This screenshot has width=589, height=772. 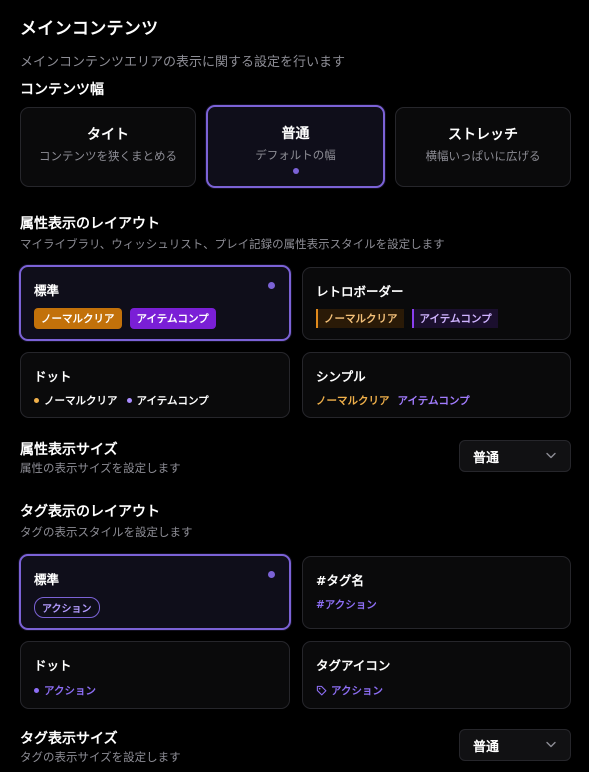 I want to click on attr-layout-option-standard: 標準 ノーマルクリア アイテムコンプ, so click(x=155, y=303).